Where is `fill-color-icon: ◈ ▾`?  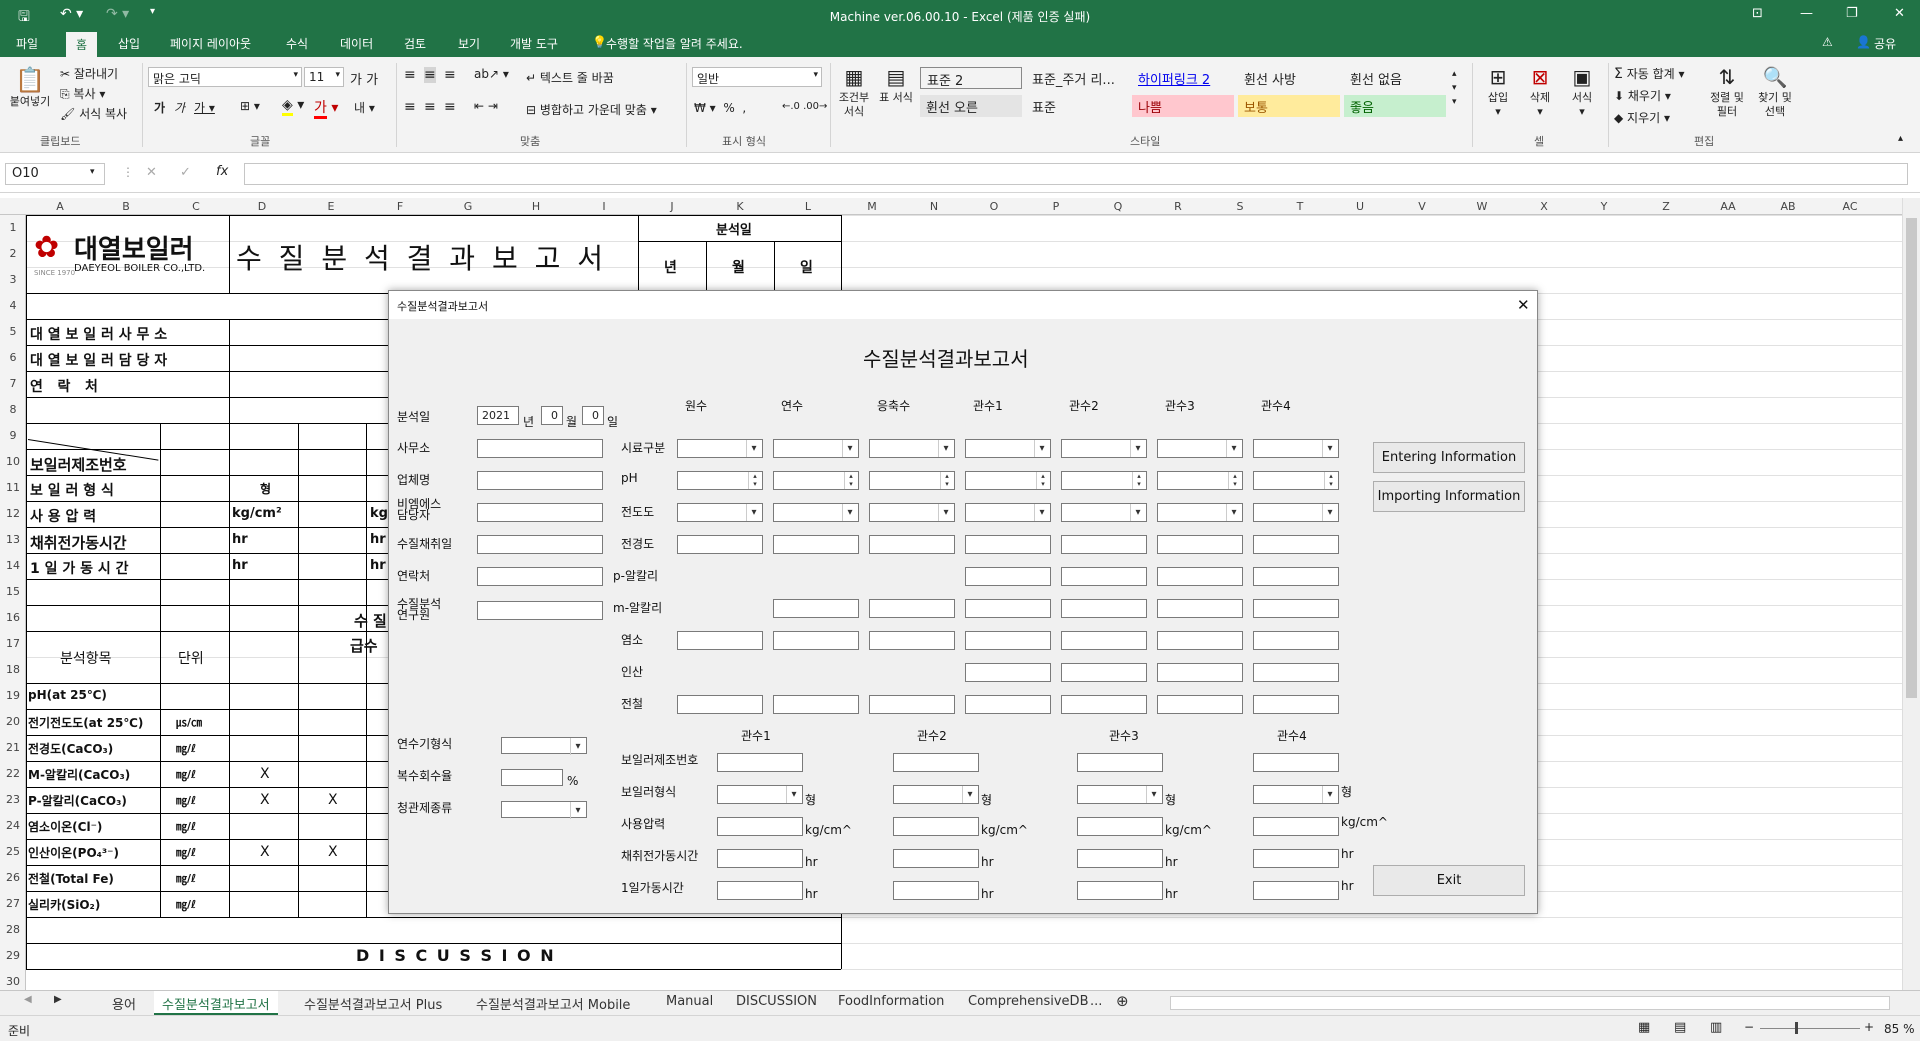
fill-color-icon: ◈ ▾ is located at coordinates (293, 106).